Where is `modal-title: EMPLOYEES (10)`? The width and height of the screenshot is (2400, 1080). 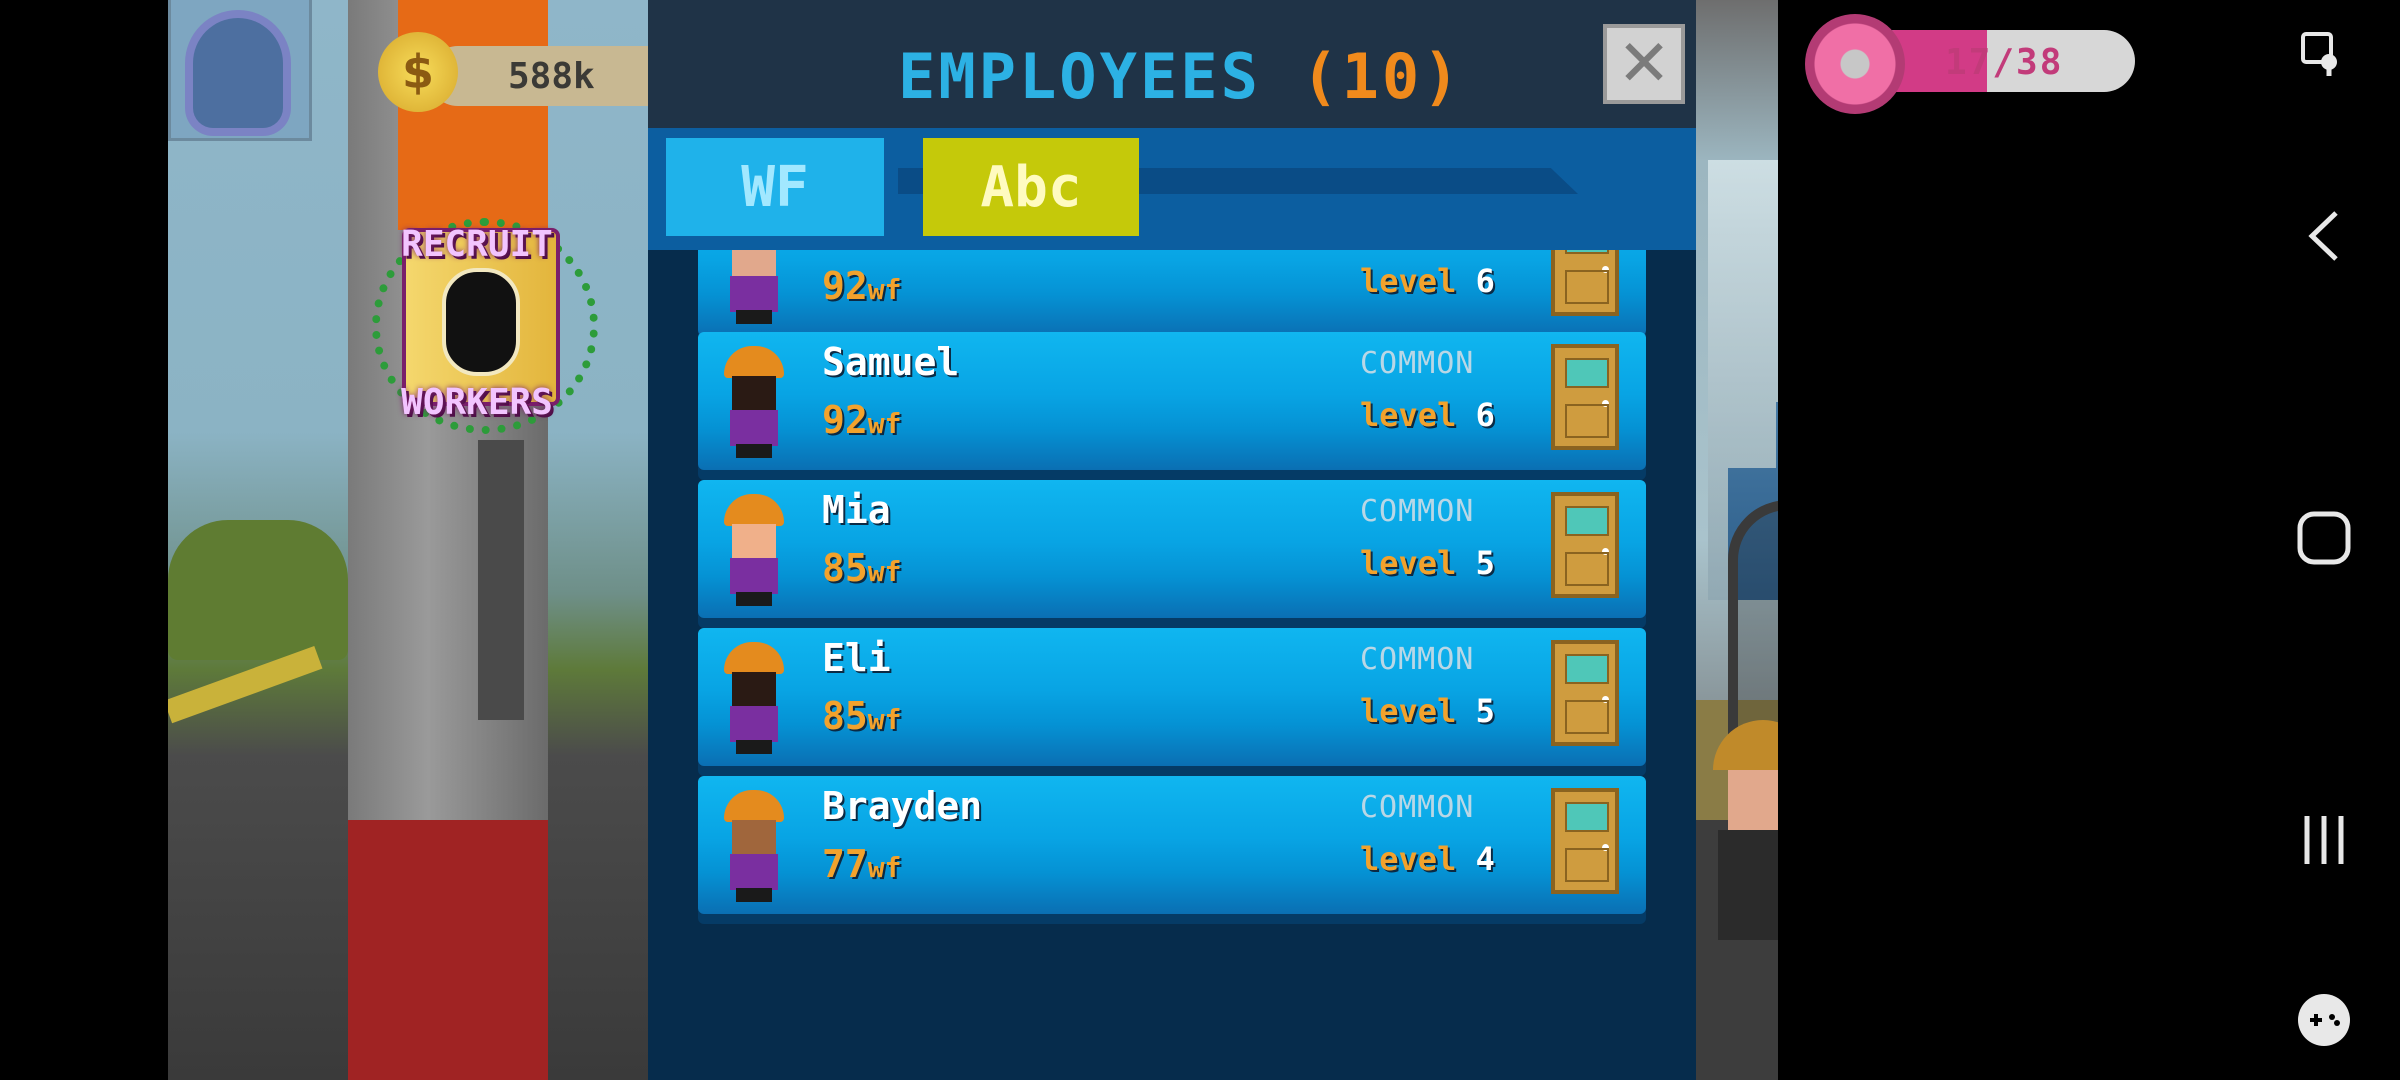 modal-title: EMPLOYEES (10) is located at coordinates (1180, 76).